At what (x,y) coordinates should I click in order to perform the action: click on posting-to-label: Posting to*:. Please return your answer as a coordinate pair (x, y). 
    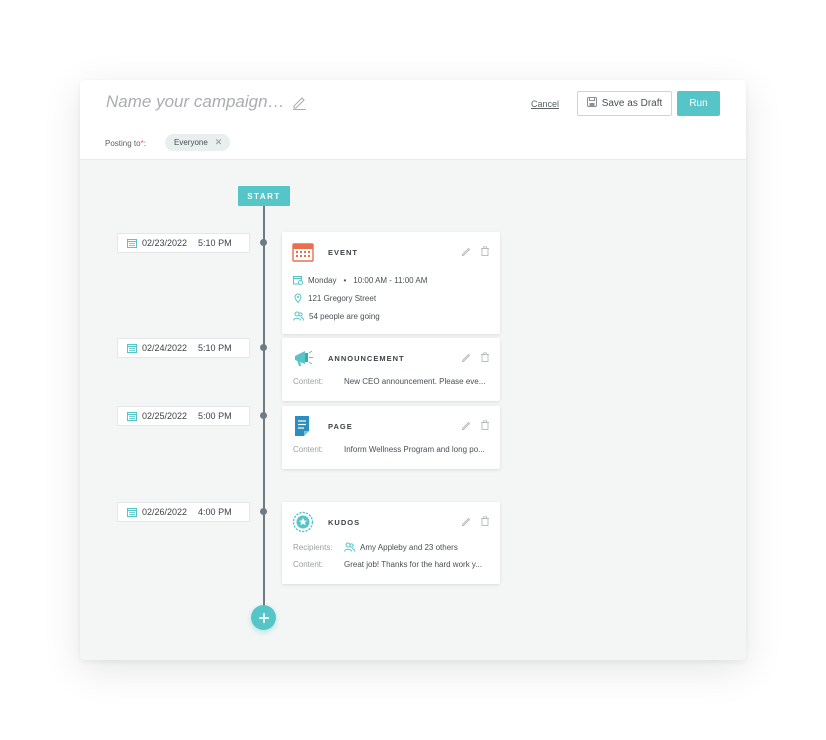
    Looking at the image, I should click on (125, 143).